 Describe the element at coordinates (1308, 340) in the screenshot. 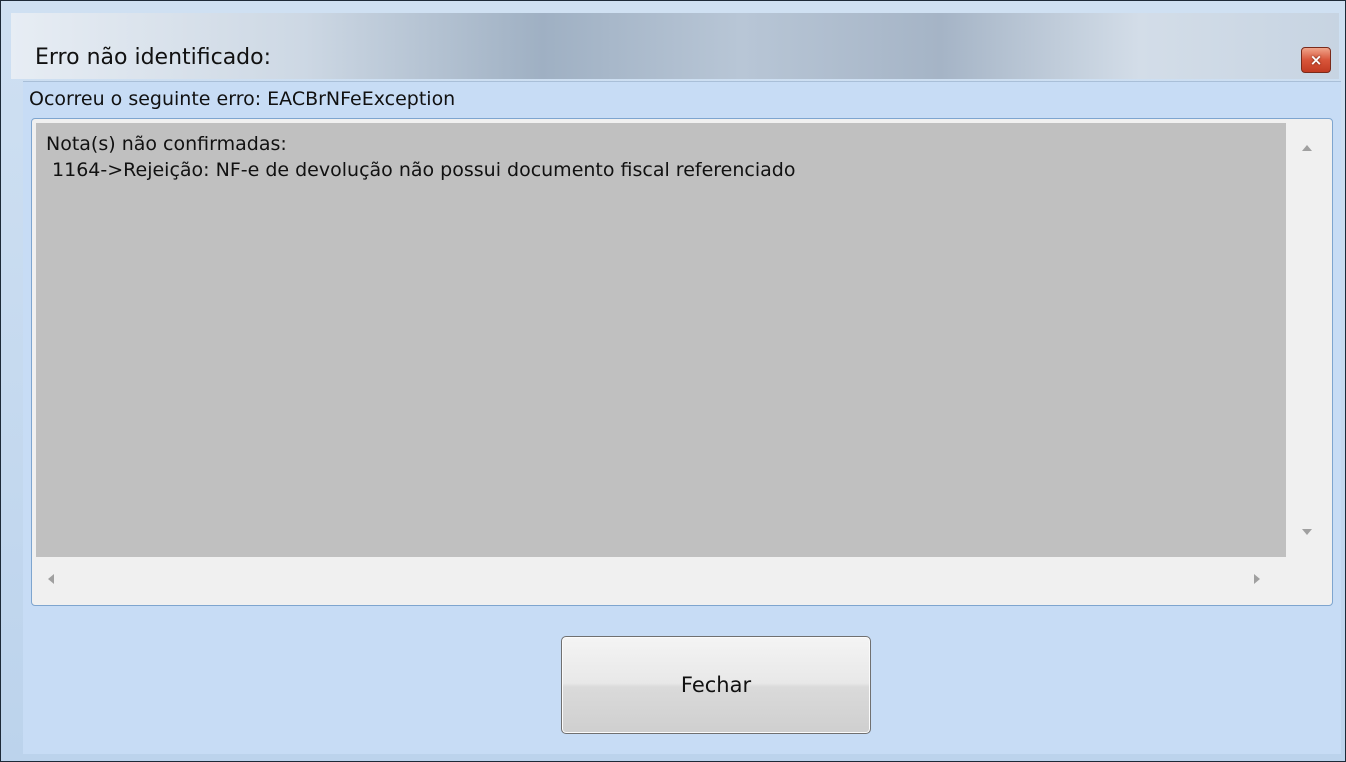

I see `vertical-scrollbar` at that location.